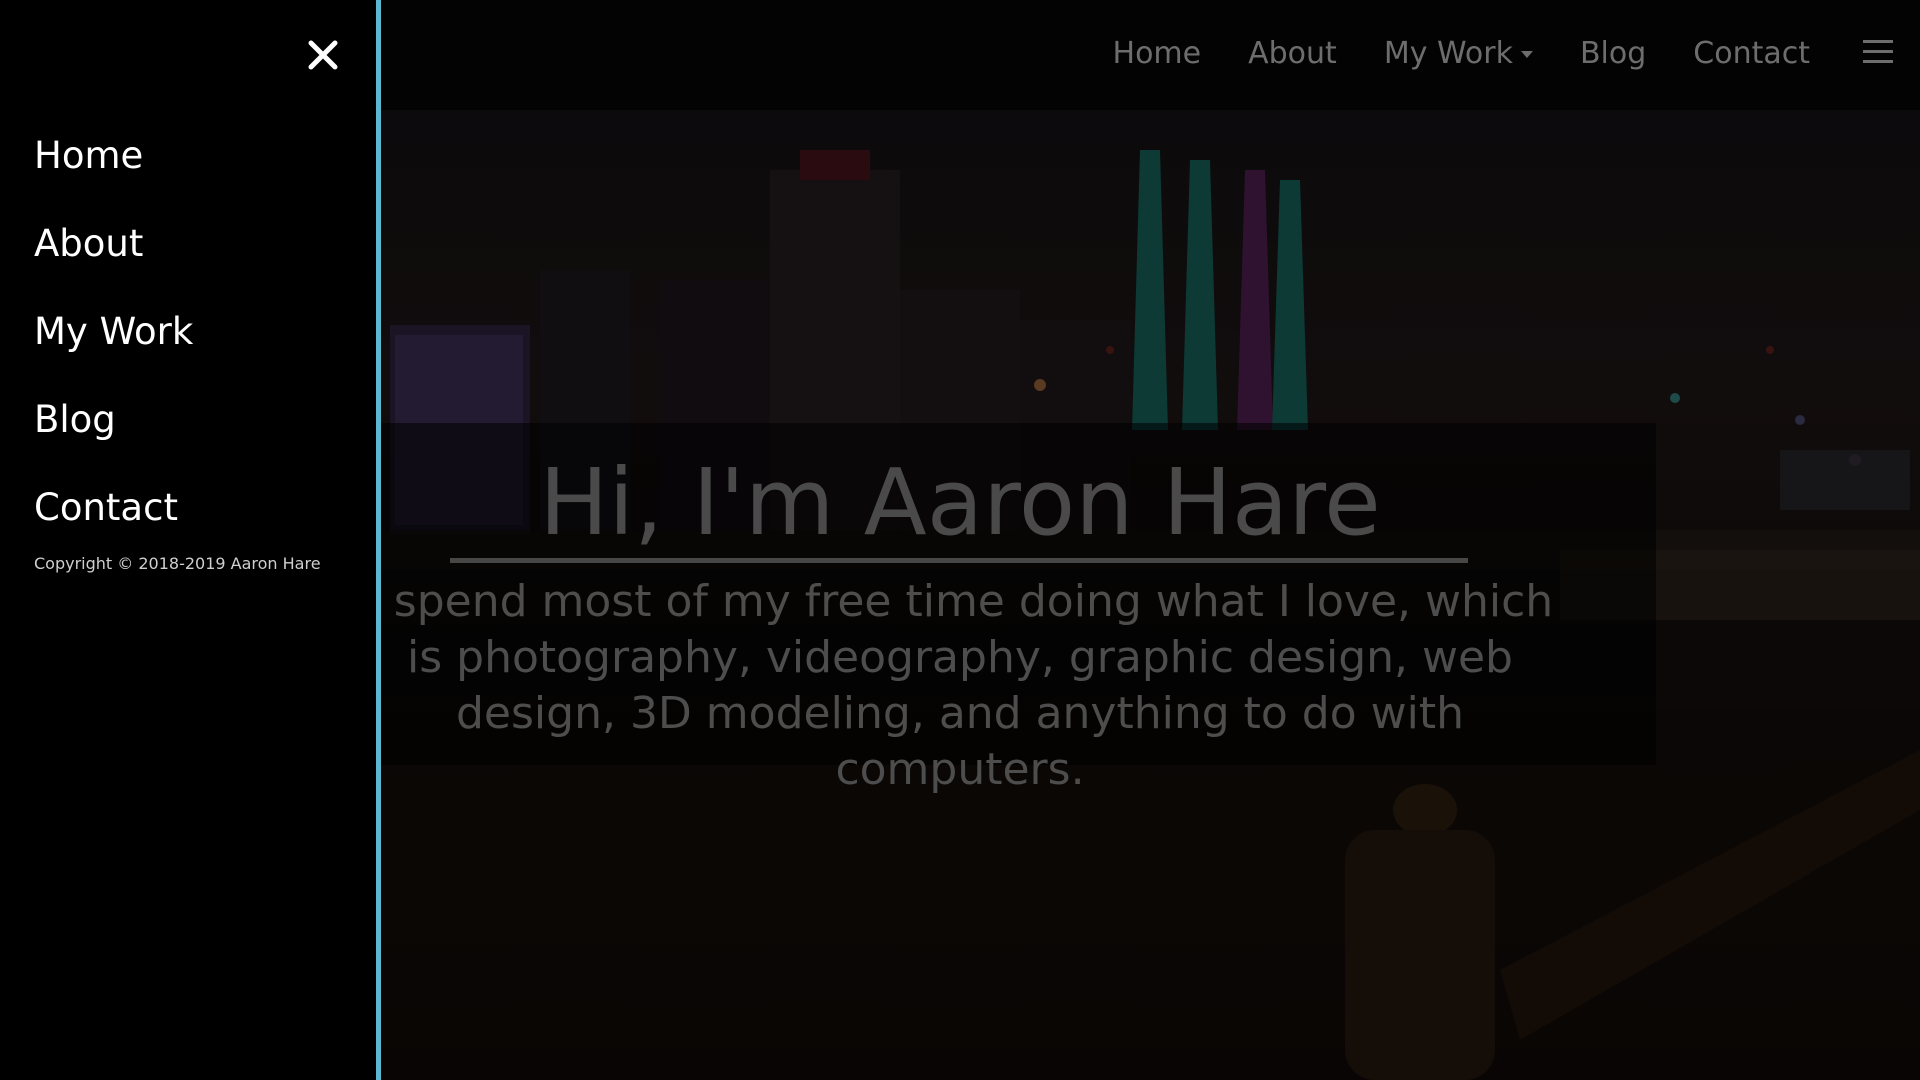 Image resolution: width=1920 pixels, height=1080 pixels. I want to click on drawer-nav: Home About My Work Blog Contact, so click(113, 332).